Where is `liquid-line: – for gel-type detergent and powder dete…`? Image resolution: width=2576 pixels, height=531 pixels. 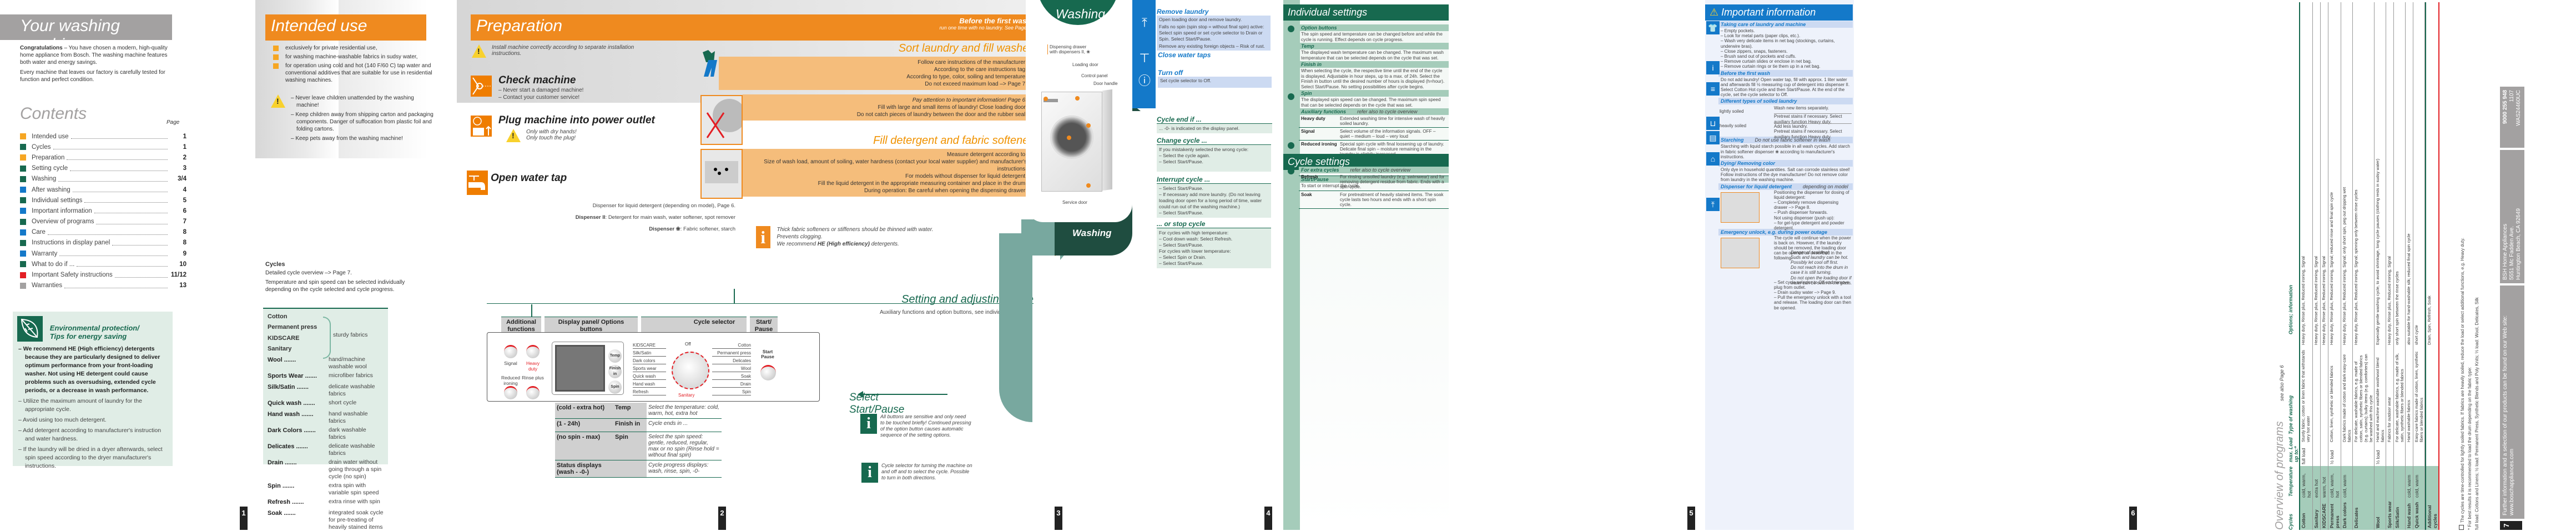
liquid-line: – for gel-type detergent and powder dete… is located at coordinates (1809, 225).